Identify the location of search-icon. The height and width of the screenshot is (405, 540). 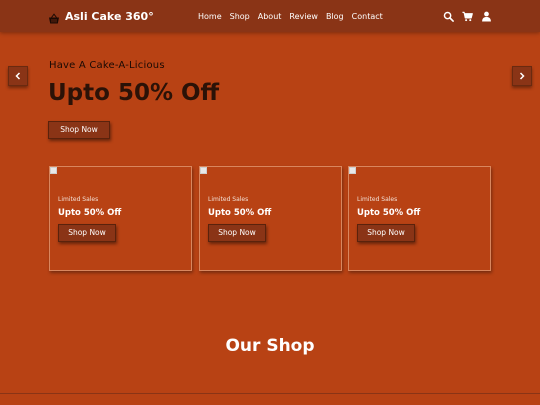
(448, 16).